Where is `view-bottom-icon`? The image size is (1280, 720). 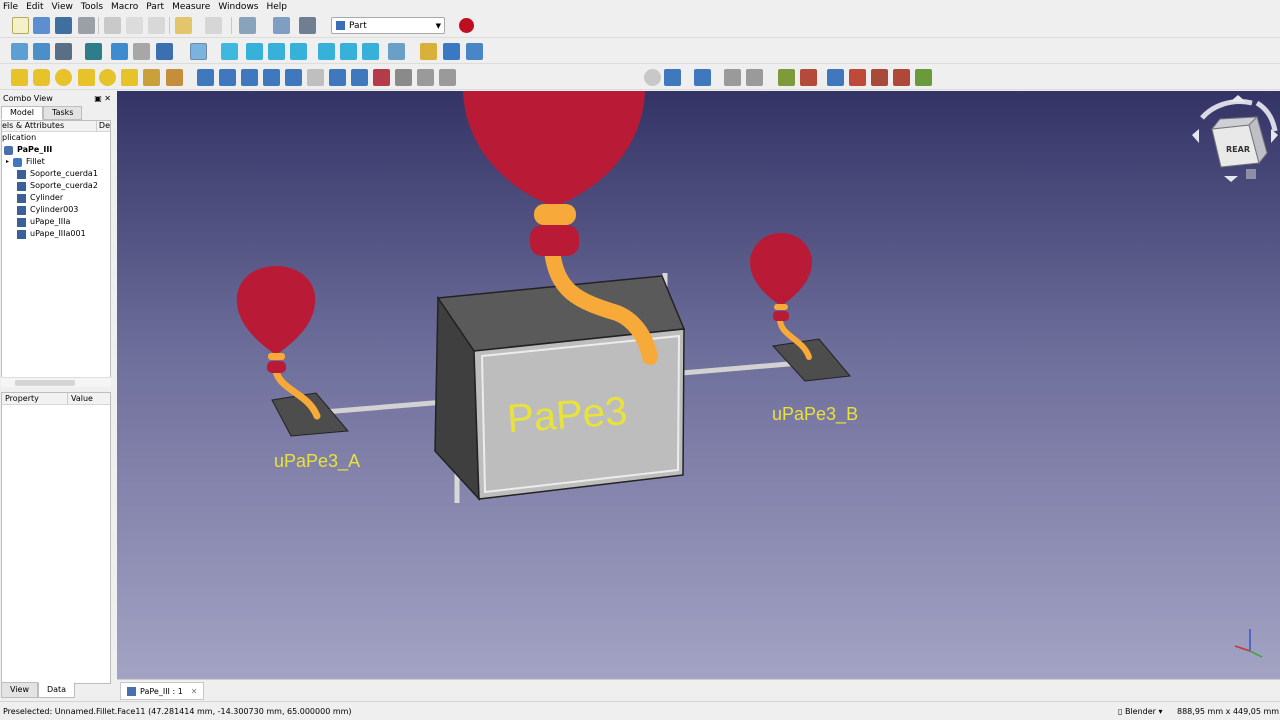 view-bottom-icon is located at coordinates (348, 51).